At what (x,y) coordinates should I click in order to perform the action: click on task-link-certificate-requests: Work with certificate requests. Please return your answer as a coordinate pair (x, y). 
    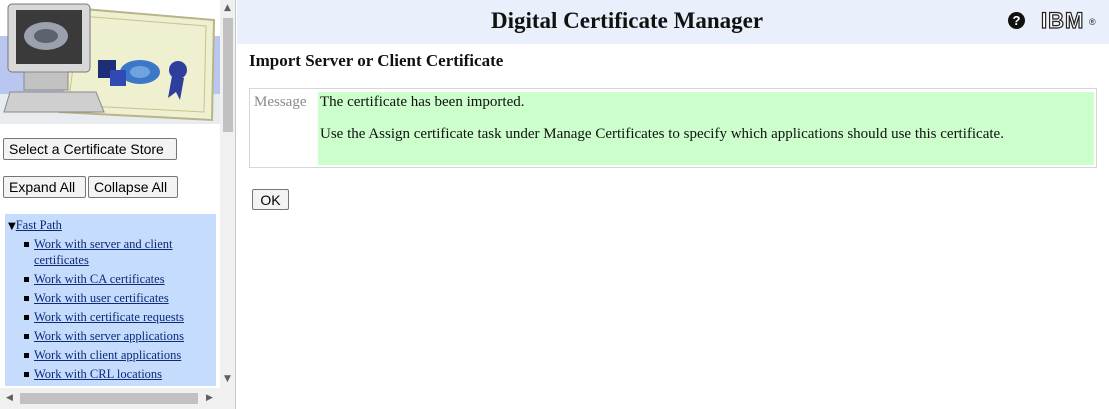
    Looking at the image, I should click on (109, 317).